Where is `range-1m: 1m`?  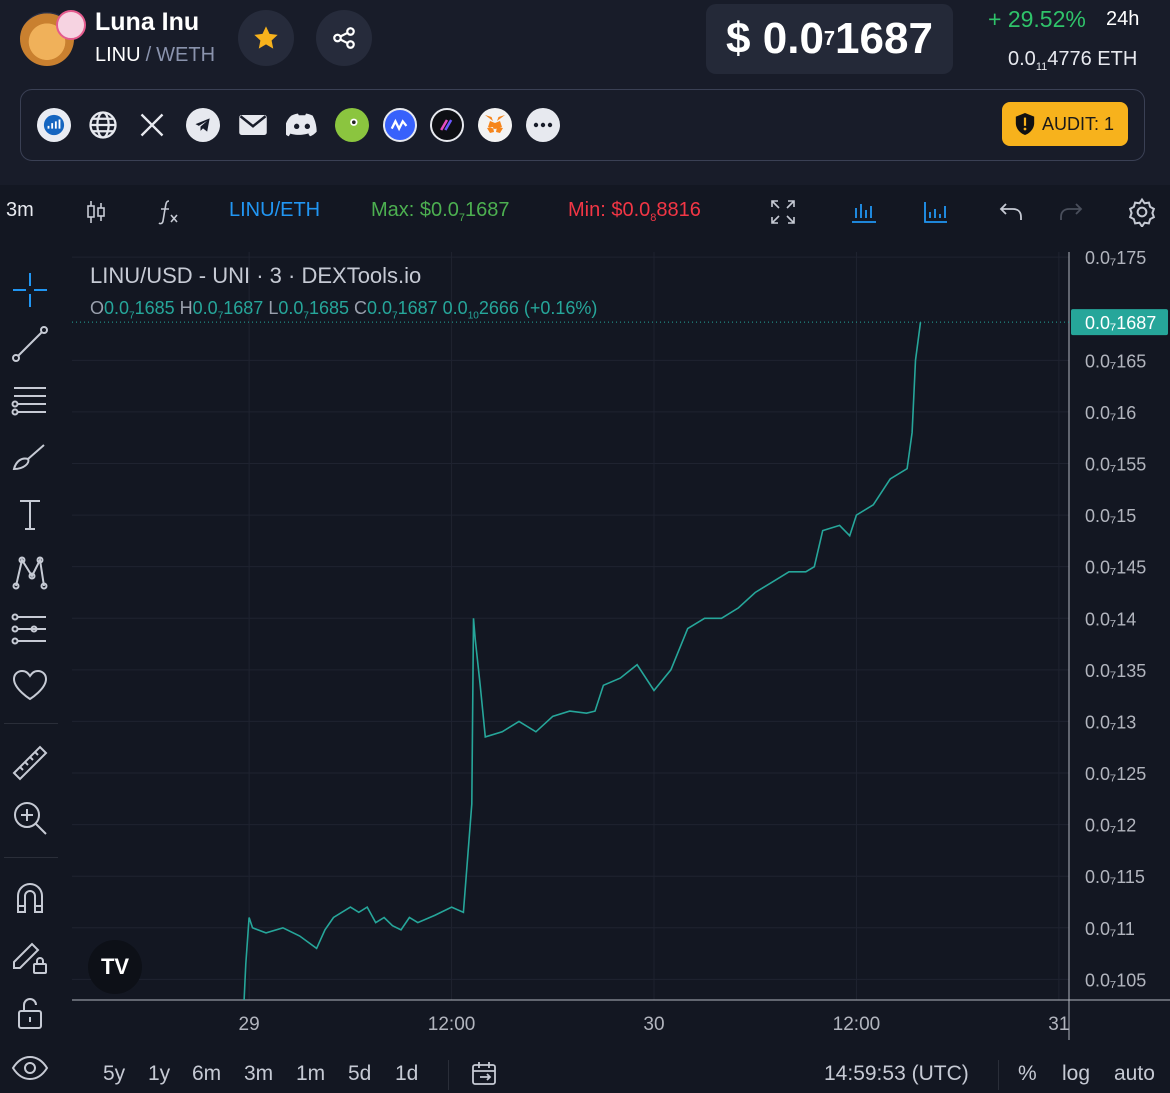
range-1m: 1m is located at coordinates (310, 1074).